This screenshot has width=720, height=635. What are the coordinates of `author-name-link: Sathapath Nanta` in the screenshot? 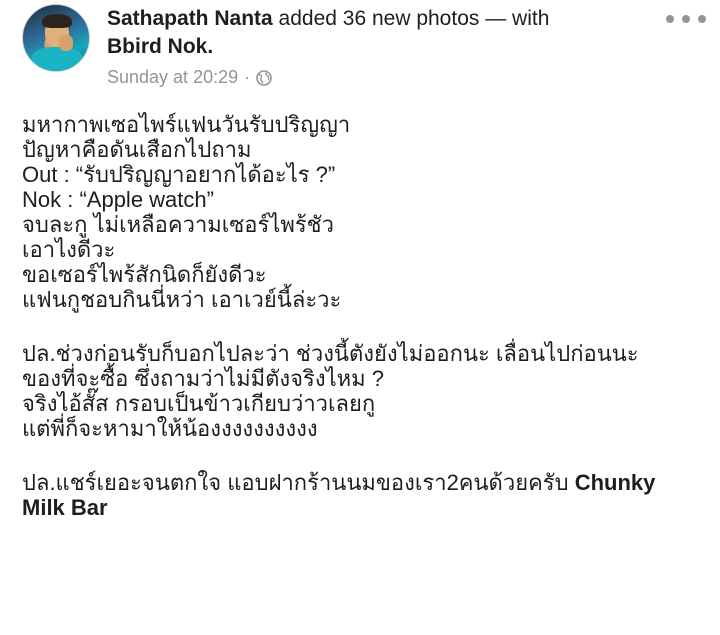 It's located at (190, 18).